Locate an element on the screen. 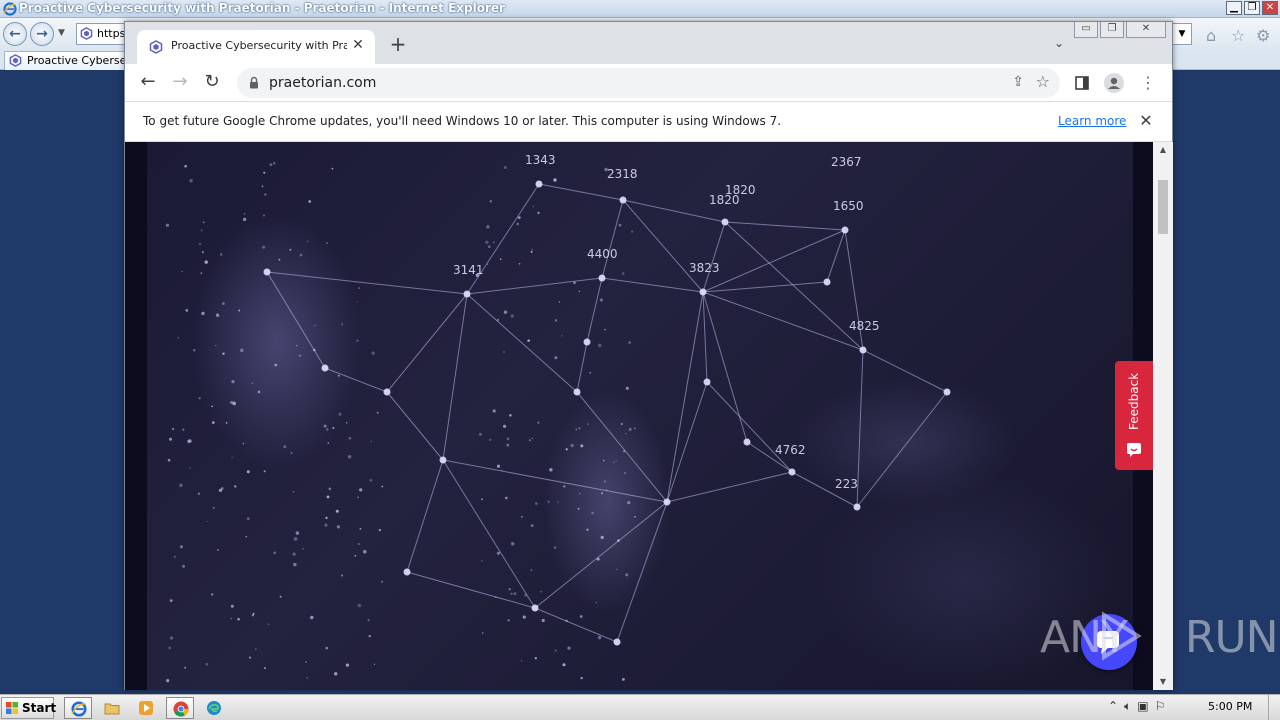 The height and width of the screenshot is (720, 1280). ie-close-button: ✕ is located at coordinates (1270, 8).